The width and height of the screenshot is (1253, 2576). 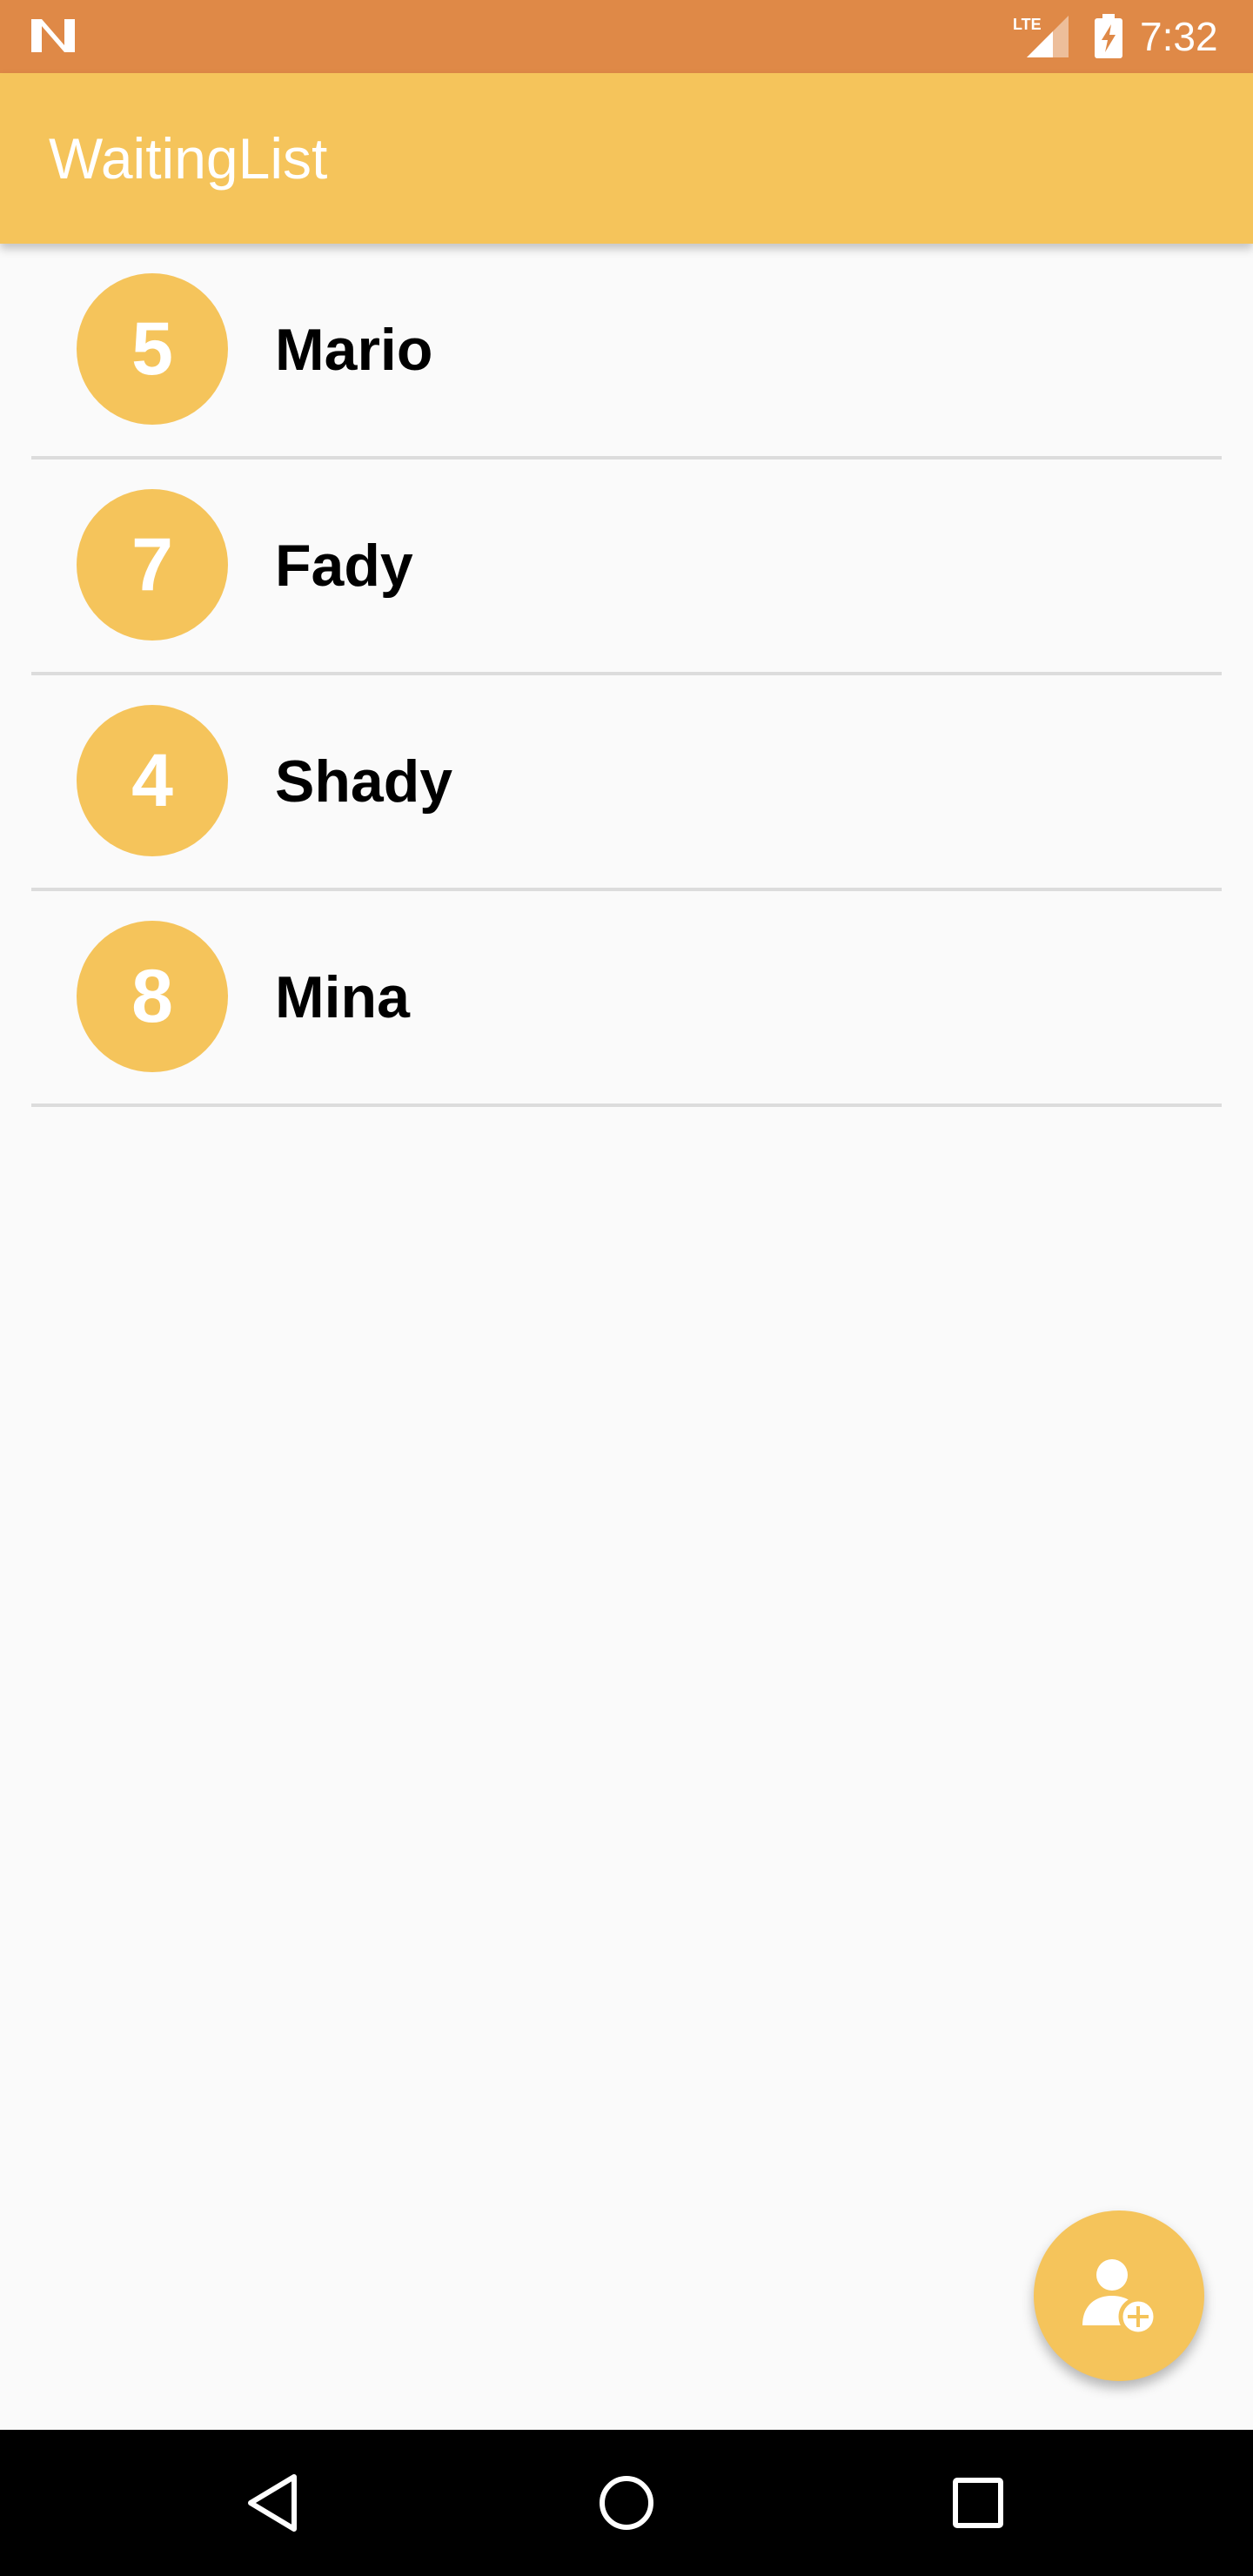 What do you see at coordinates (152, 781) in the screenshot?
I see `party-size-badge: 4` at bounding box center [152, 781].